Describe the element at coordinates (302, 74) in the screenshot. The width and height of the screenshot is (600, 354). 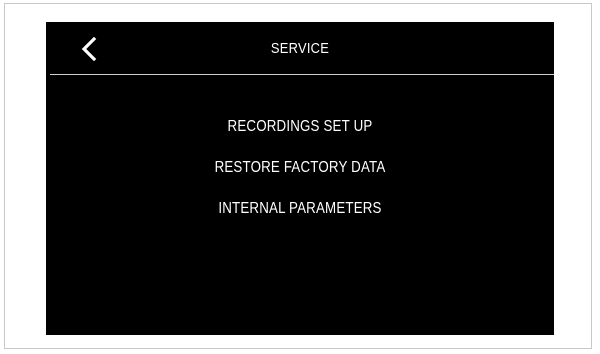
I see `header-divider` at that location.